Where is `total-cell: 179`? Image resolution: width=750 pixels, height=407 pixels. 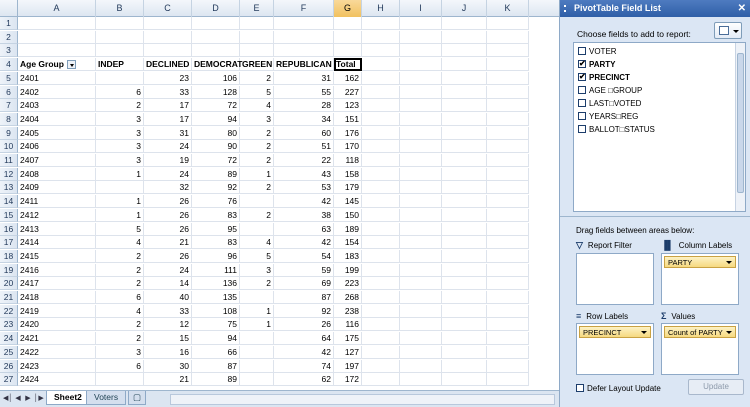 total-cell: 179 is located at coordinates (348, 188).